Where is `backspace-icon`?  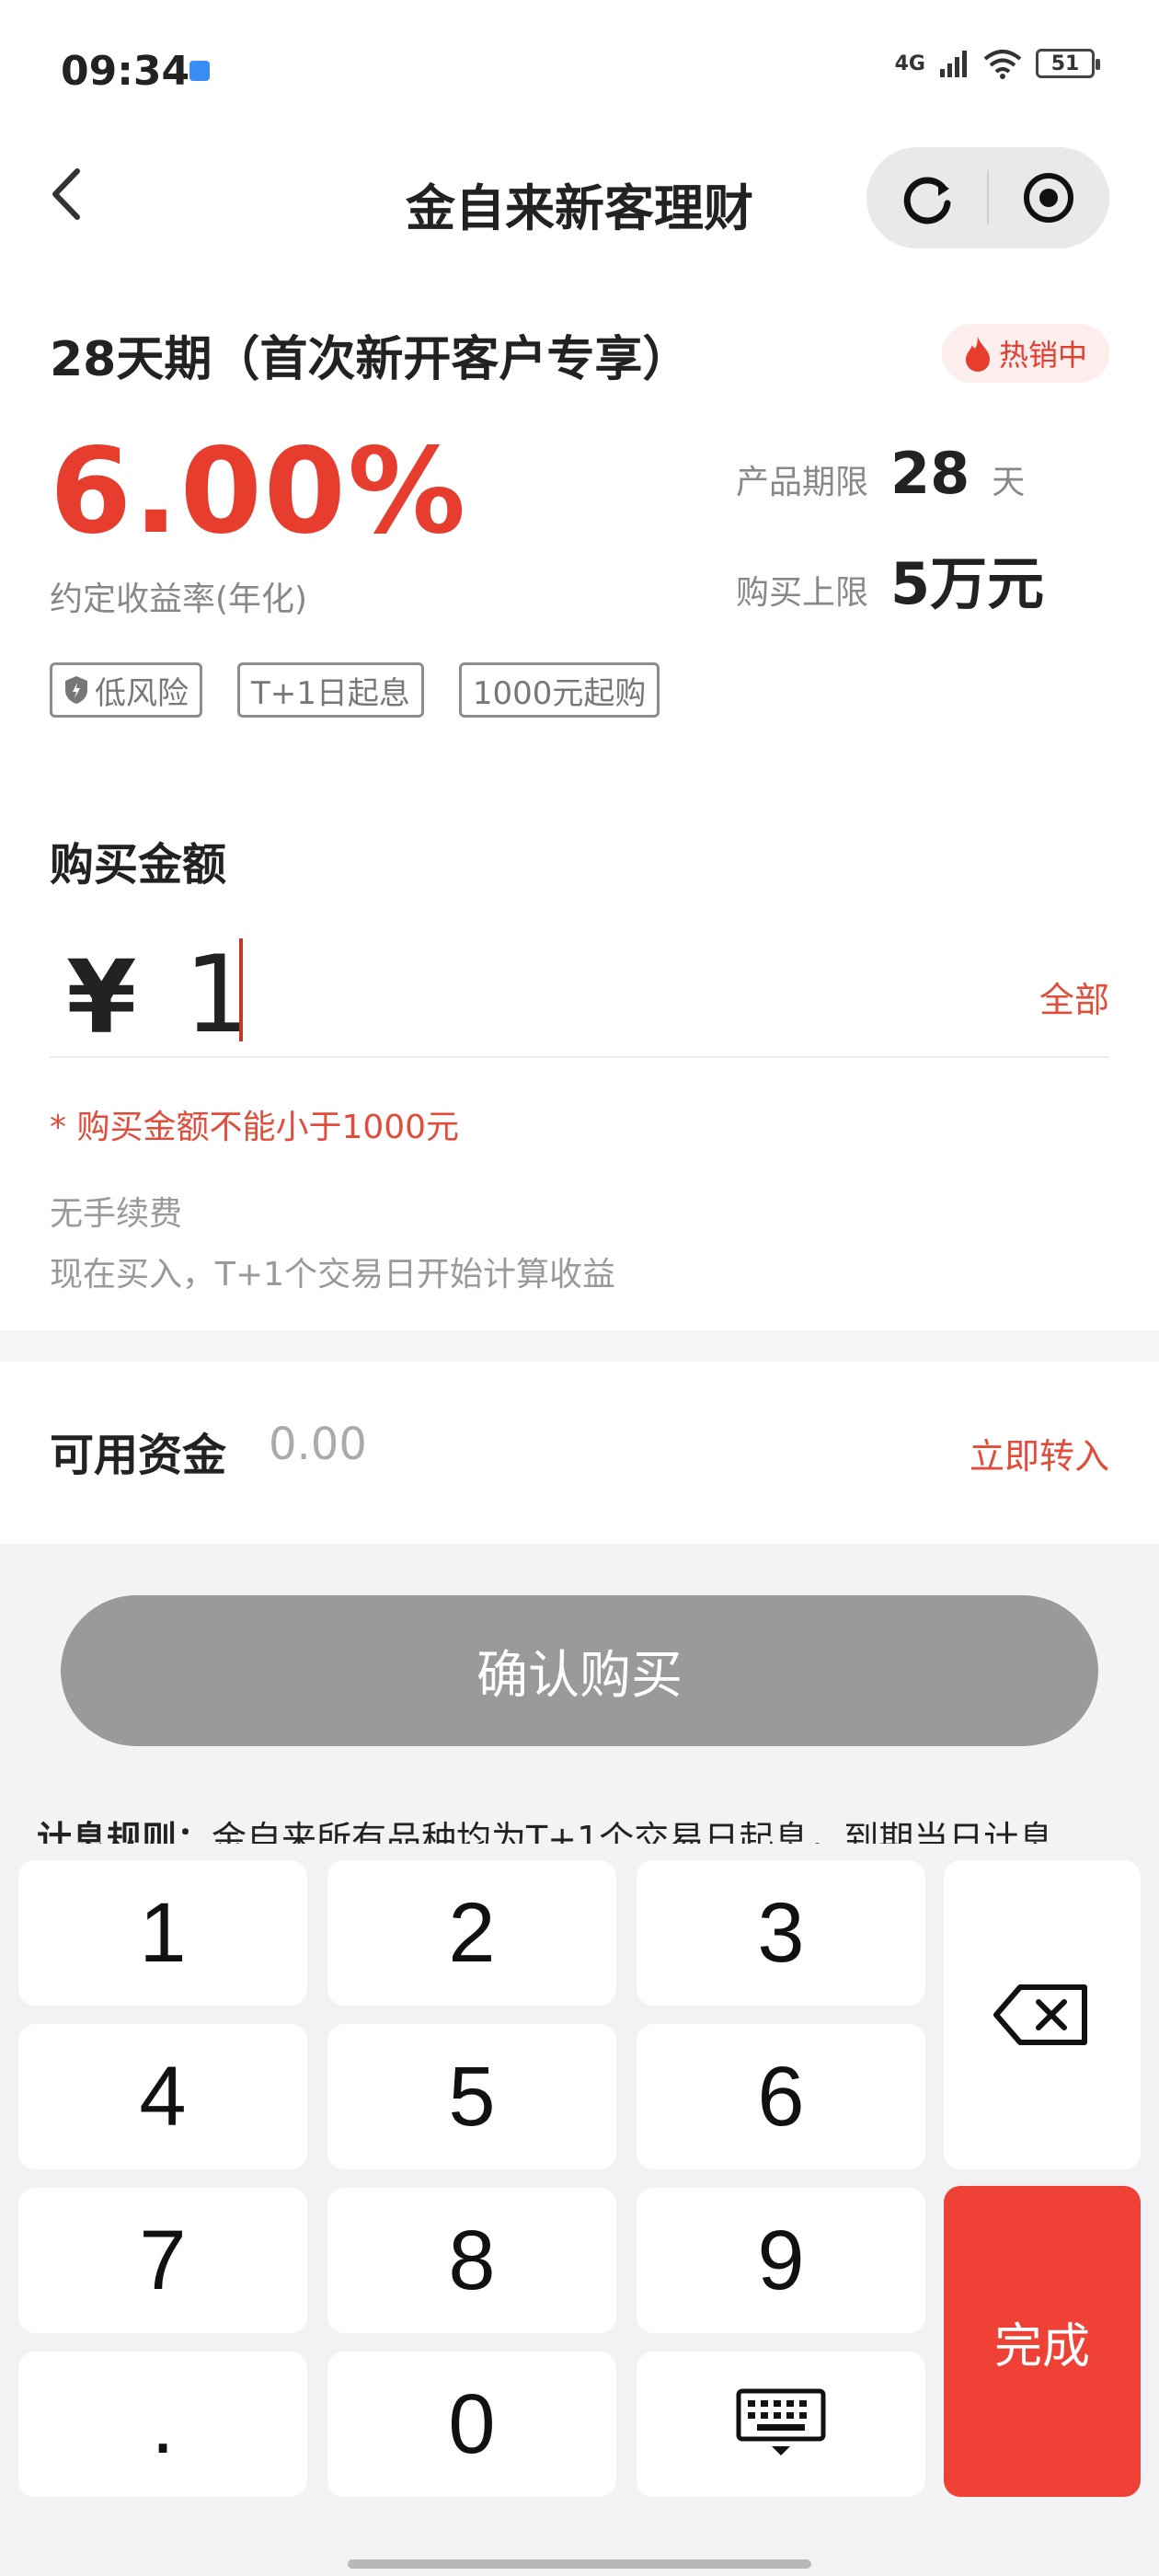
backspace-icon is located at coordinates (1040, 2014).